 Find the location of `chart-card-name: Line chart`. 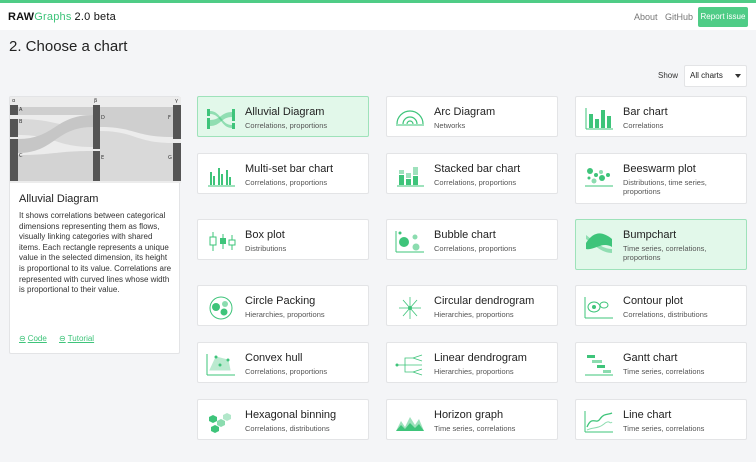

chart-card-name: Line chart is located at coordinates (647, 415).